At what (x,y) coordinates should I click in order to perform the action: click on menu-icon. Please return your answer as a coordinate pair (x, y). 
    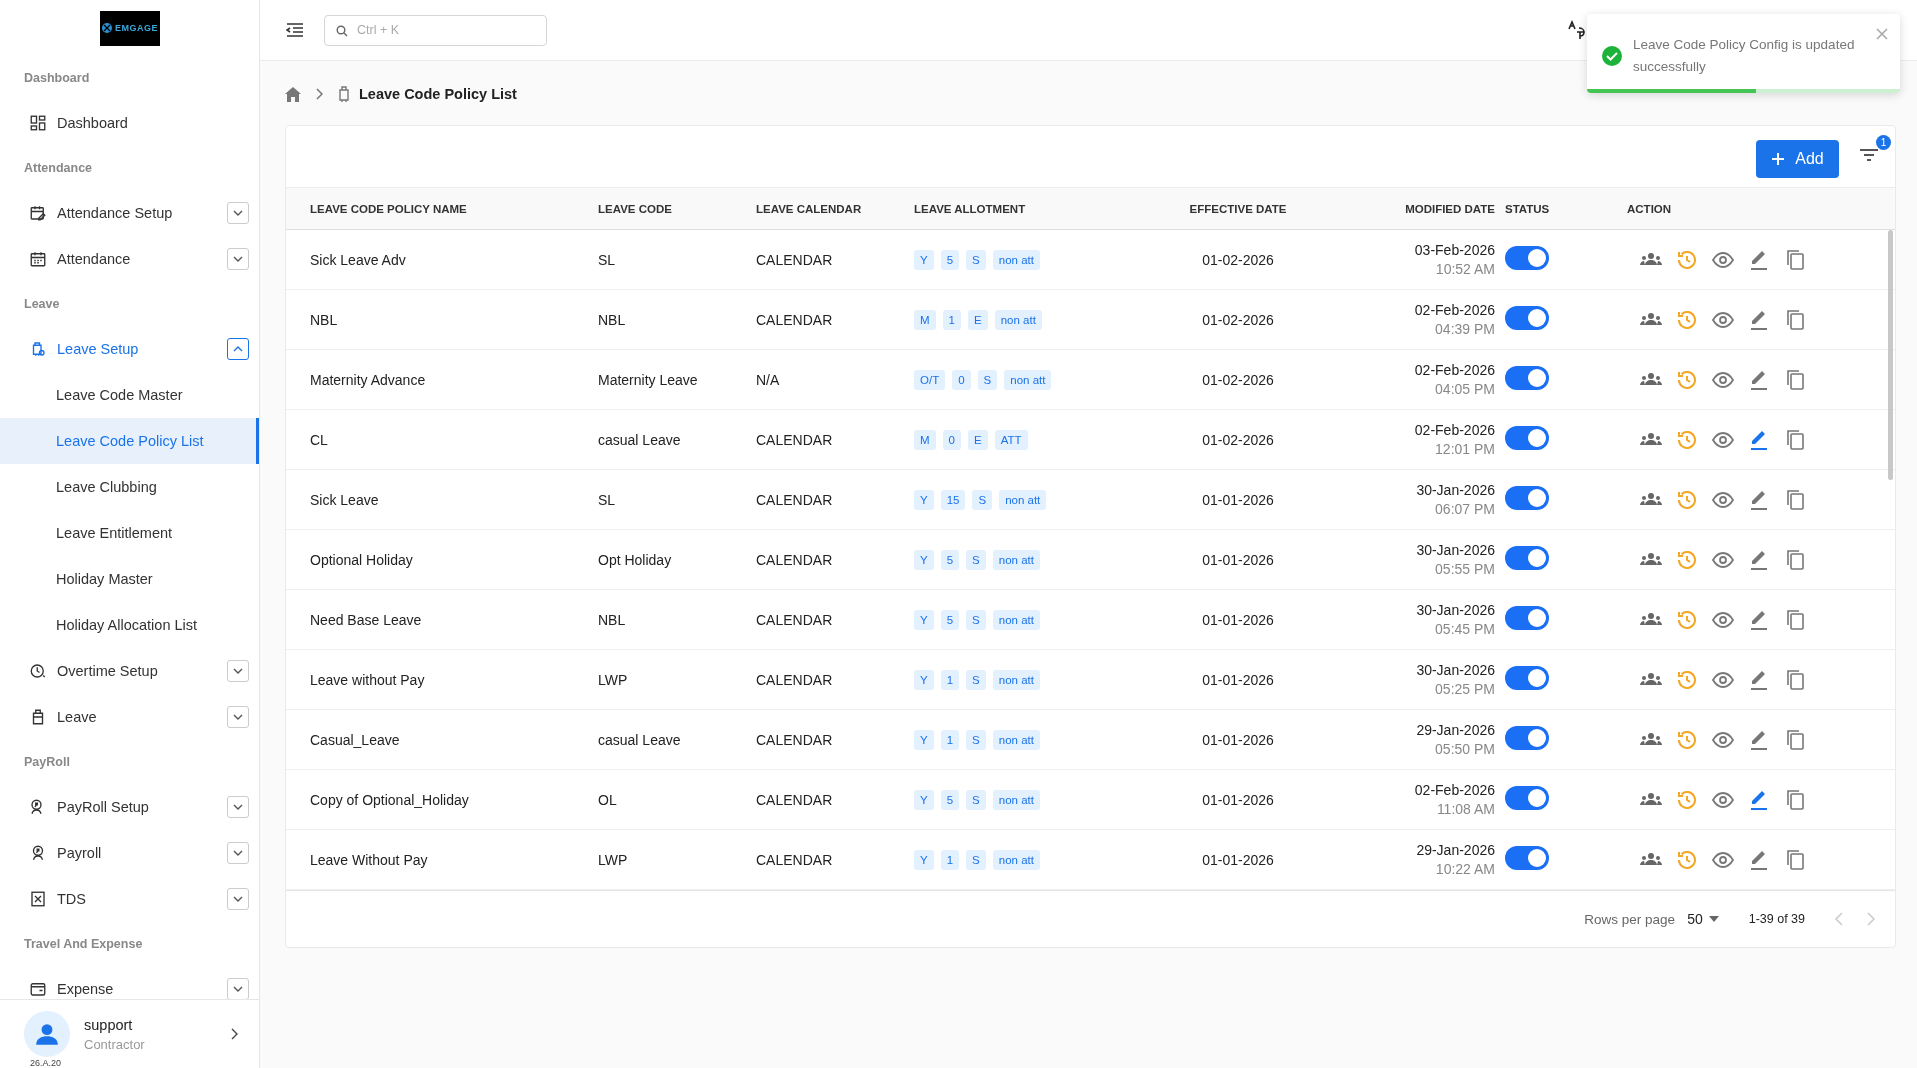
    Looking at the image, I should click on (295, 30).